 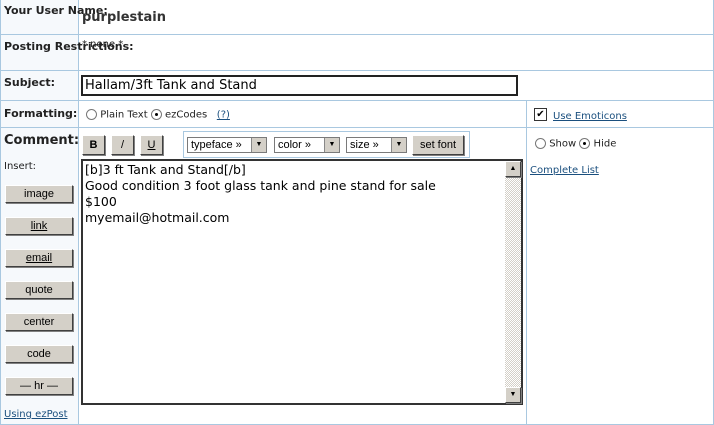 I want to click on size-value: size », so click(x=364, y=145).